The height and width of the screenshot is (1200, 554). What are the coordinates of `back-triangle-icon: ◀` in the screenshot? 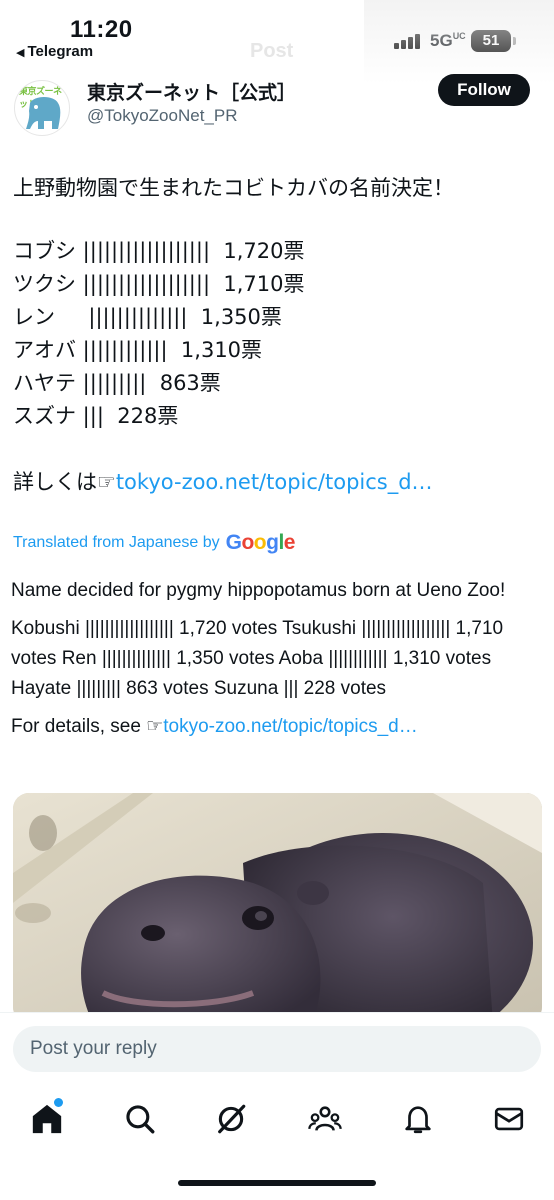 It's located at (20, 53).